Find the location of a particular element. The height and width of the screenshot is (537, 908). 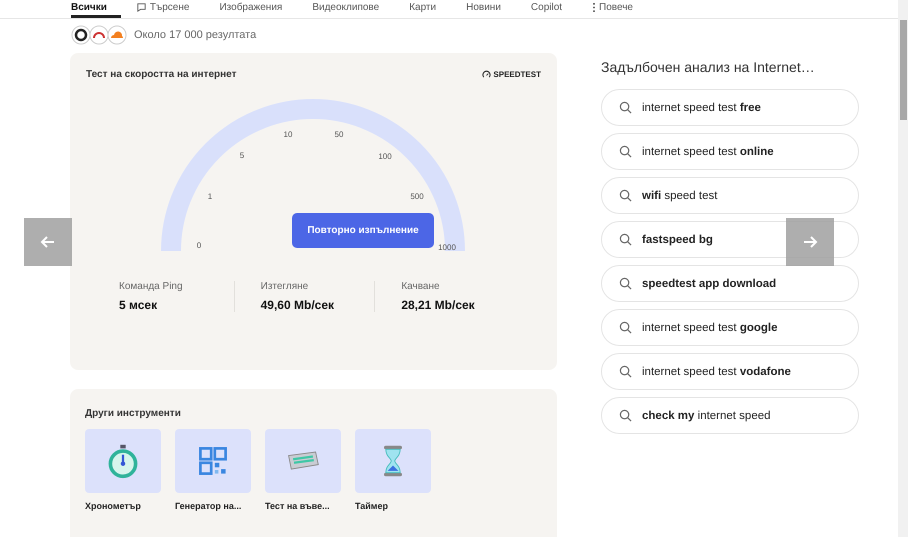

tool-label: Таймер is located at coordinates (393, 506).